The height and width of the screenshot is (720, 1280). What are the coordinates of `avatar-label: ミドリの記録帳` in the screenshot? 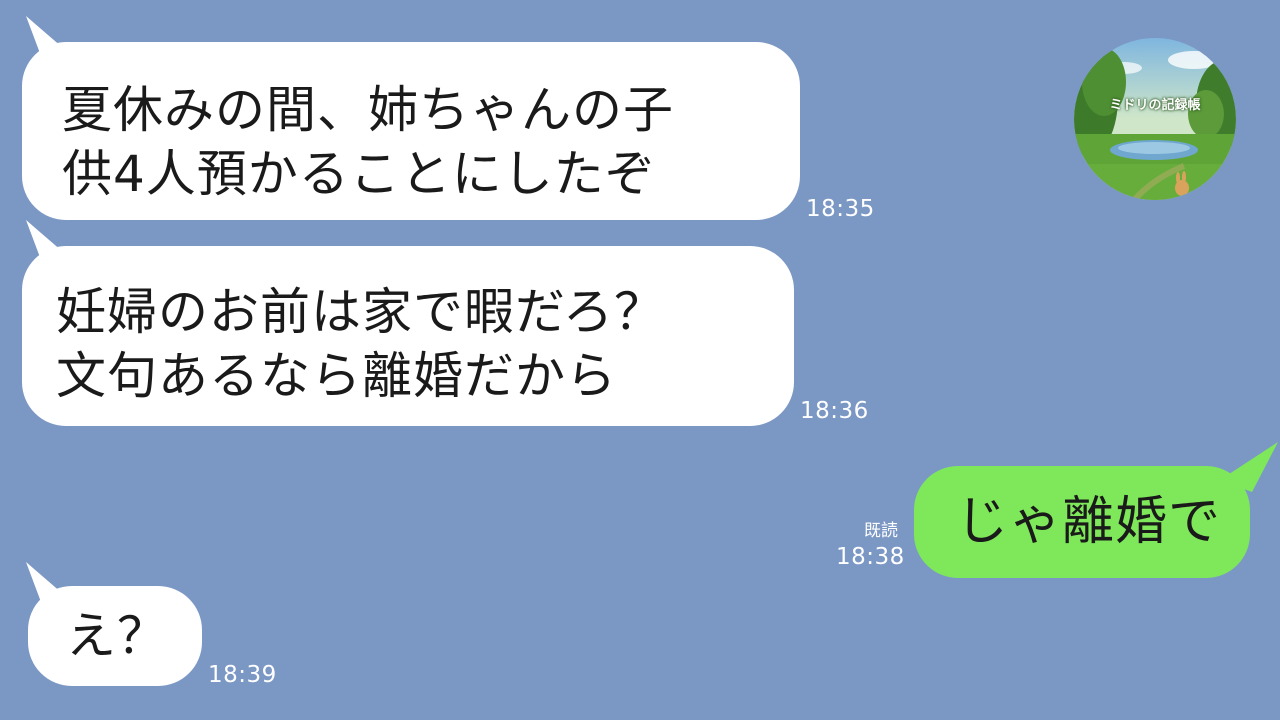 It's located at (1155, 105).